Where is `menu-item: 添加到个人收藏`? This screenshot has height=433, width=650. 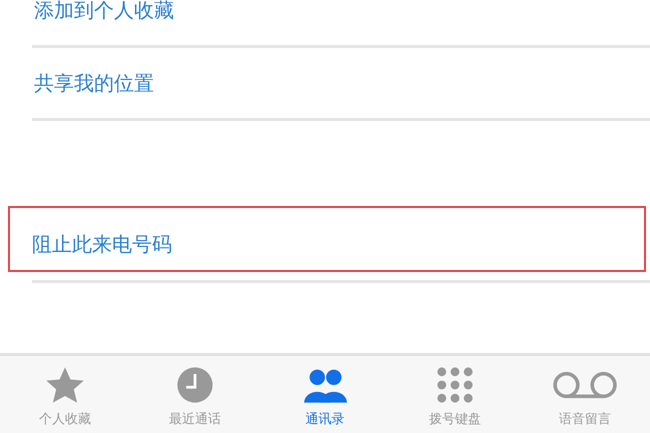 menu-item: 添加到个人收藏 is located at coordinates (104, 12).